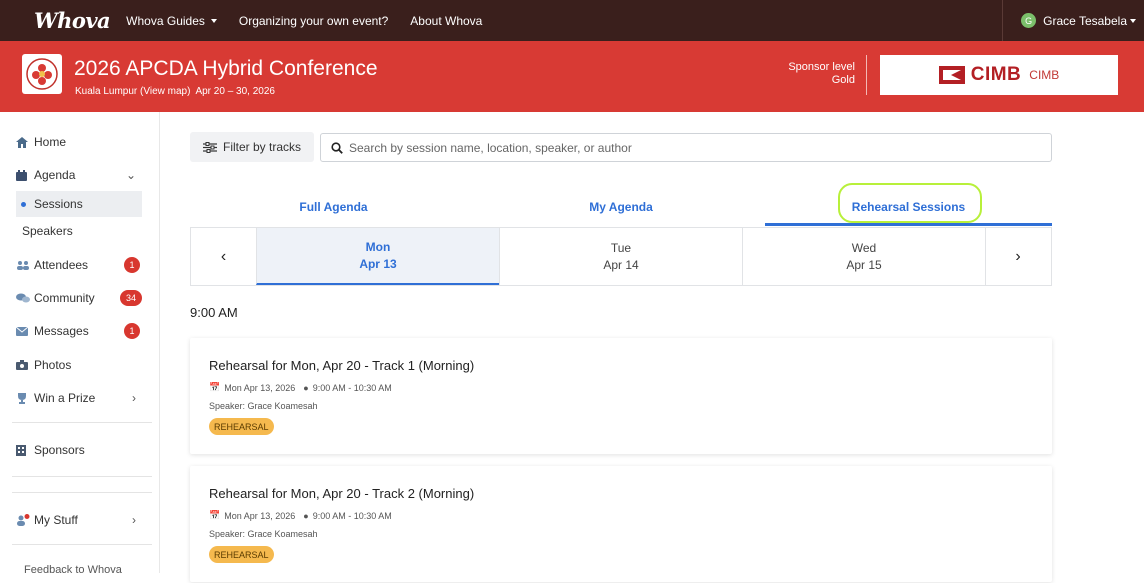 This screenshot has width=1144, height=583. I want to click on sidebar-item-messages: Messages 1, so click(79, 331).